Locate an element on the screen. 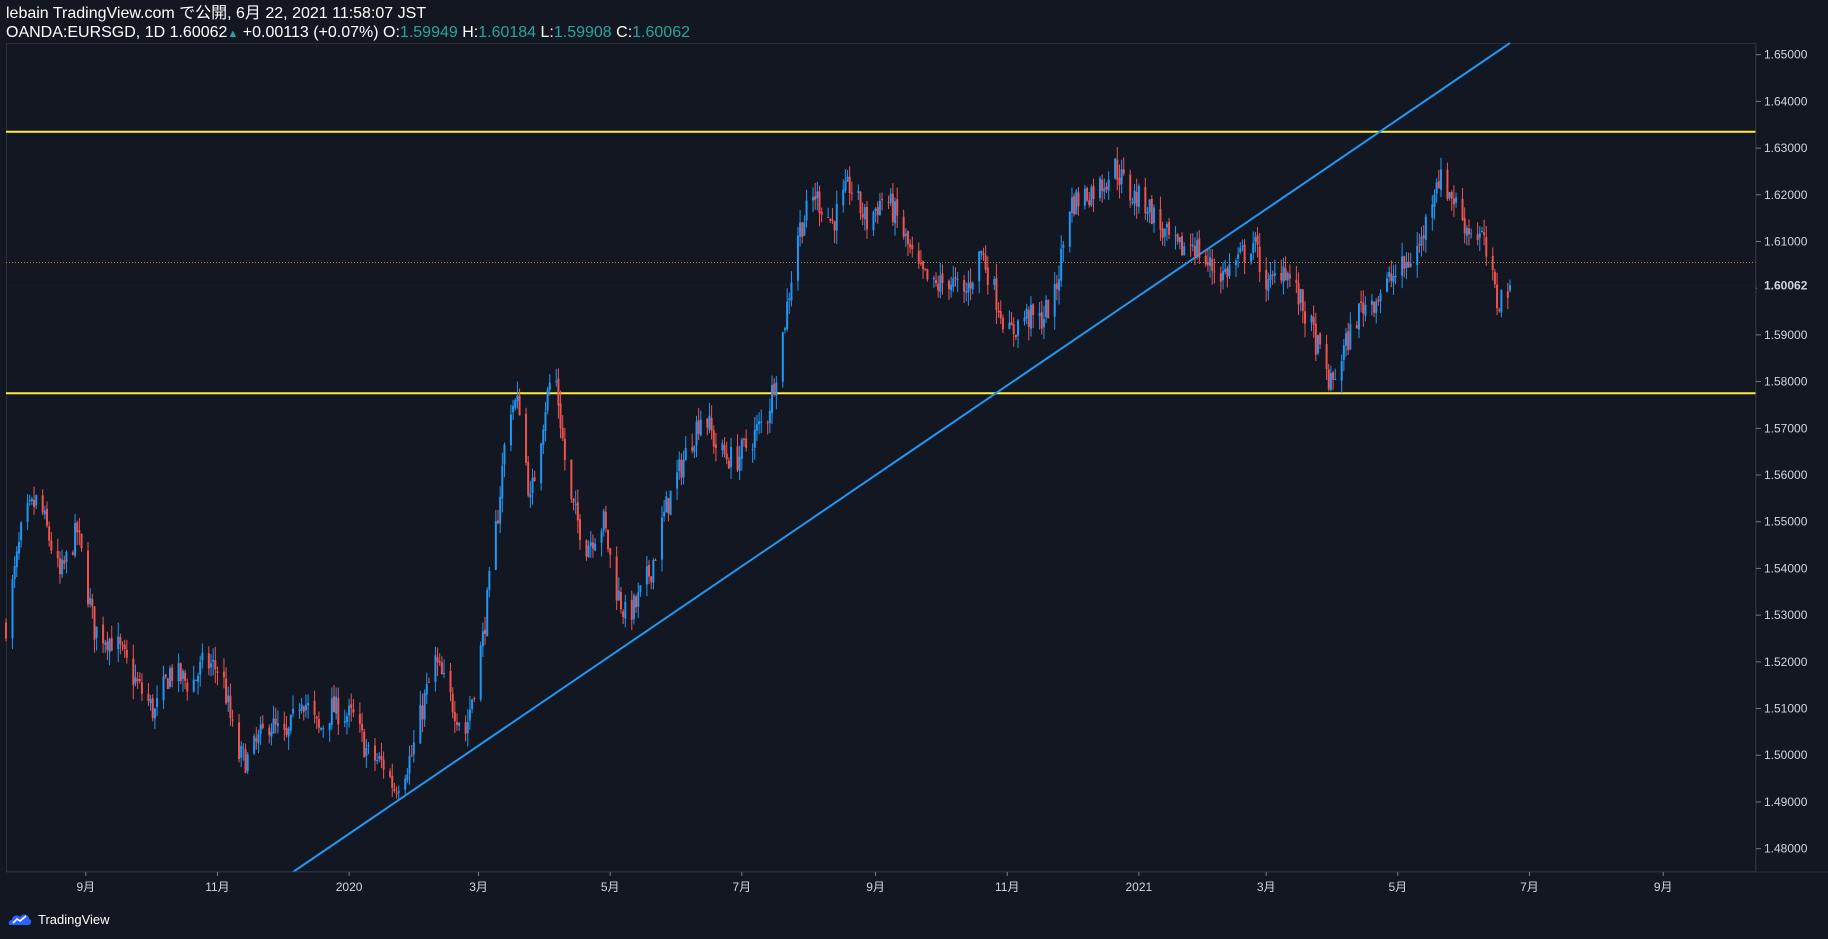  price-axis-label: 1.54000 is located at coordinates (1786, 568).